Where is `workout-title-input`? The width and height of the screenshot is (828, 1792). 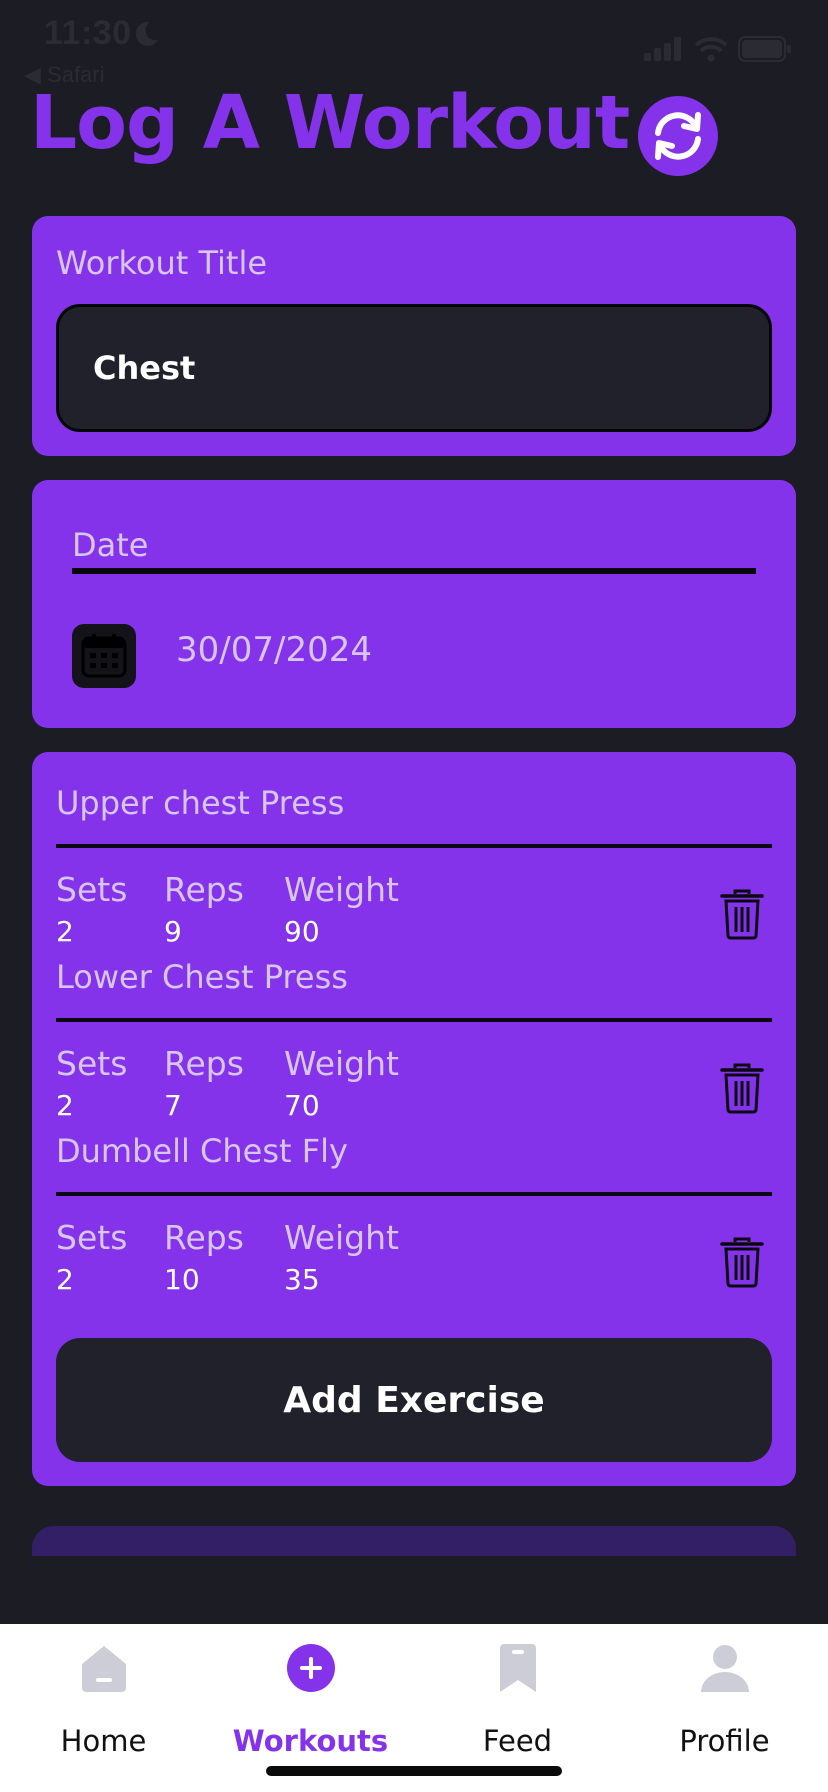 workout-title-input is located at coordinates (414, 368).